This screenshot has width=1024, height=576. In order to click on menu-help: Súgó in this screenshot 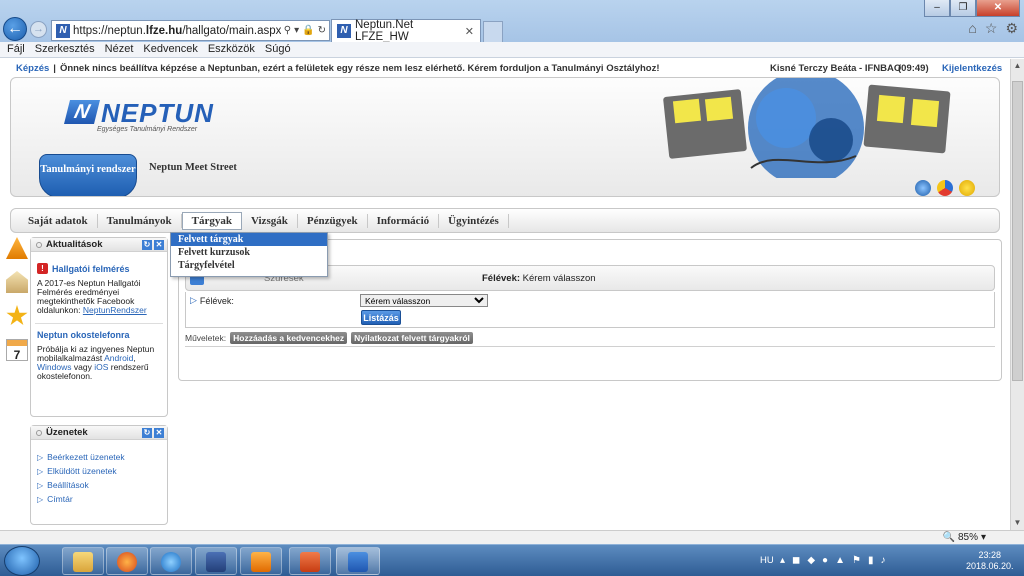, I will do `click(278, 49)`.